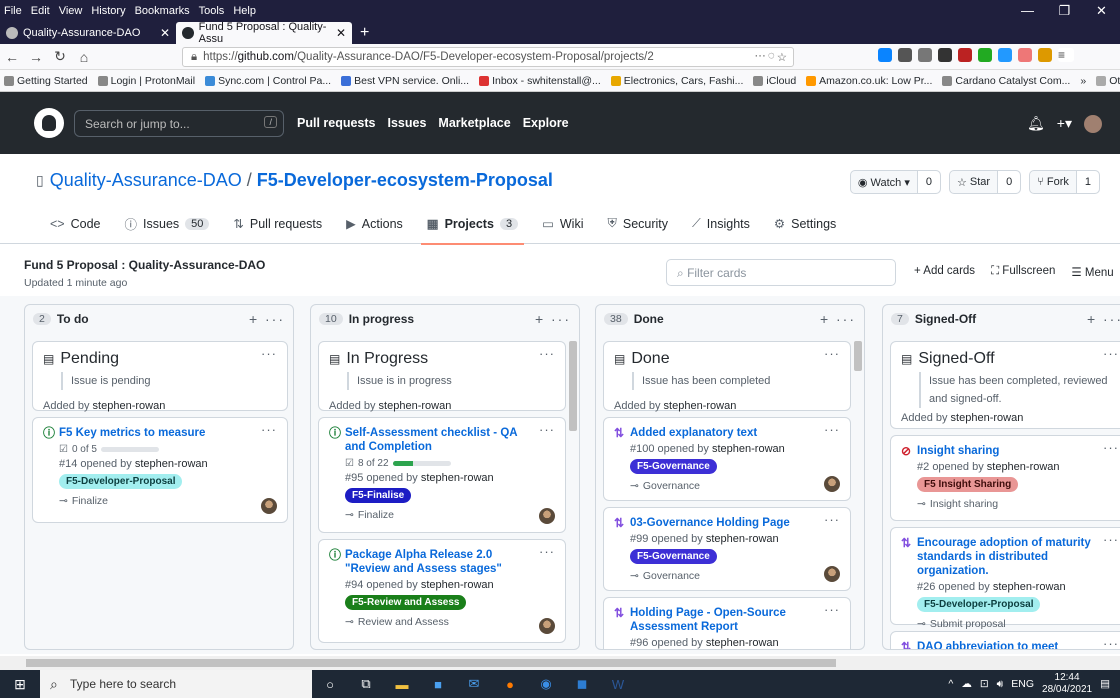 The height and width of the screenshot is (698, 1120). Describe the element at coordinates (760, 57) in the screenshot. I see `page-actions-icon: ···` at that location.